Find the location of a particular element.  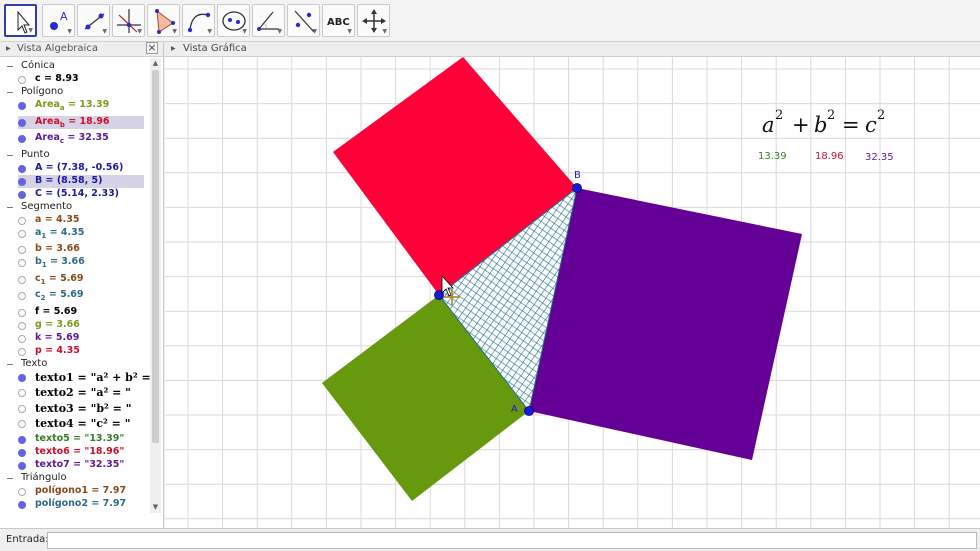

pythagoras-equation: a 2 + b 2 = c 2 is located at coordinates (823, 122).